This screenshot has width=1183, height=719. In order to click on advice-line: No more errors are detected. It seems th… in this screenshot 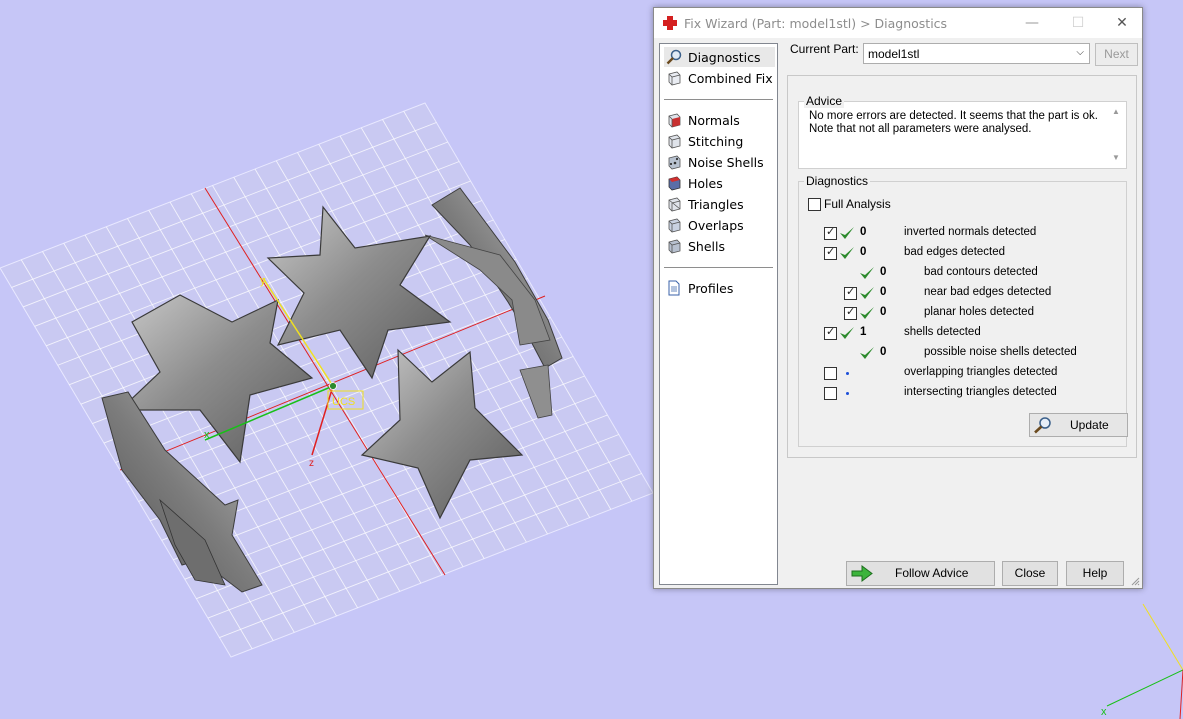, I will do `click(953, 116)`.